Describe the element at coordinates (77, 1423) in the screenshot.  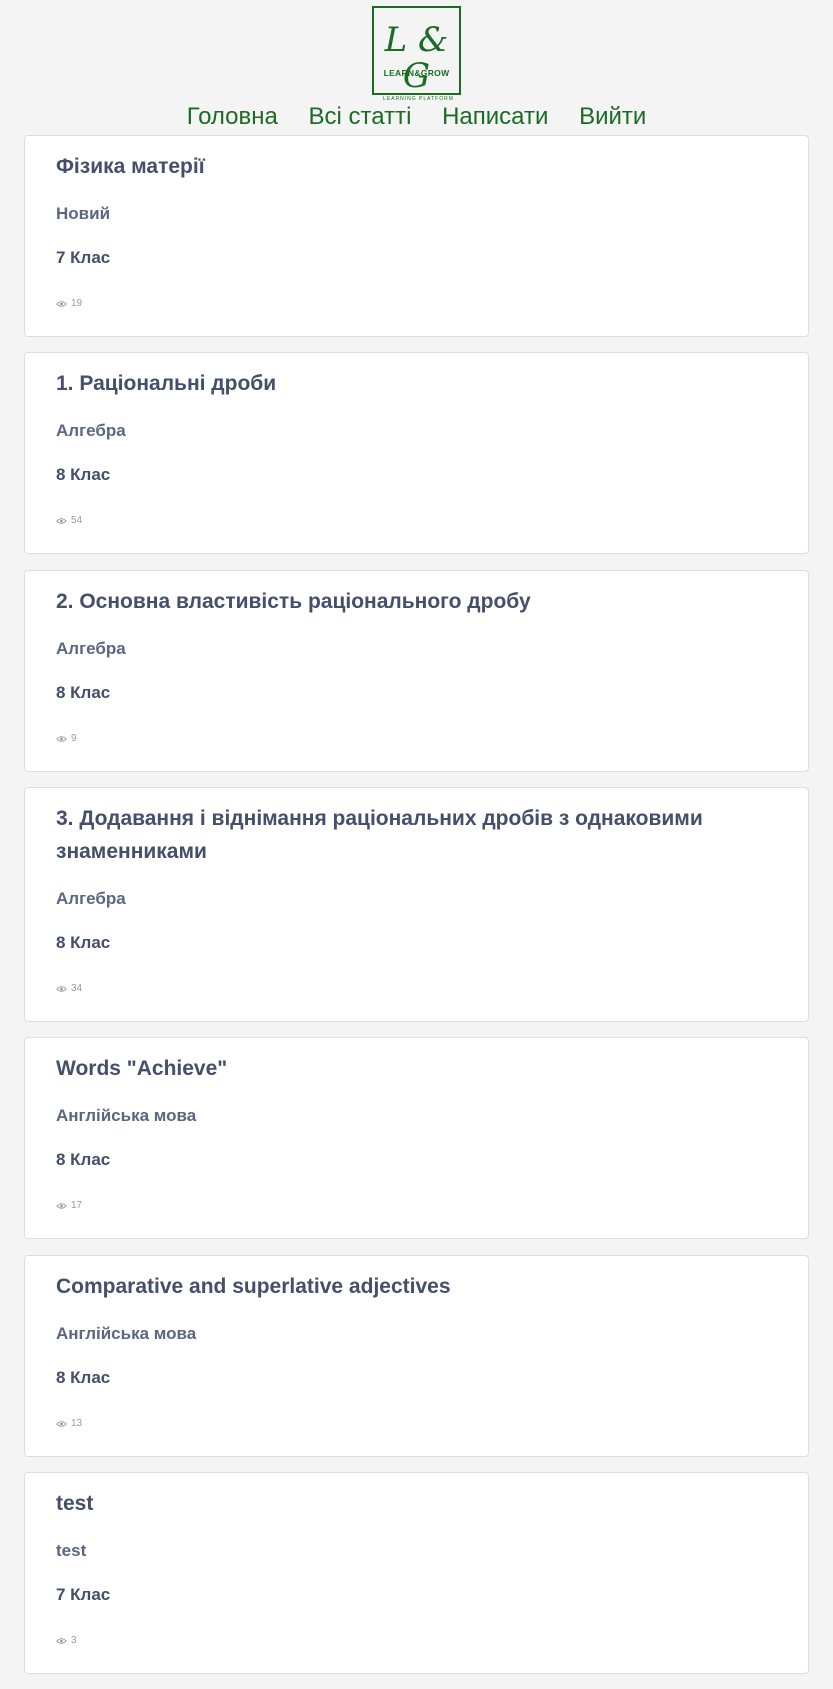
I see `views-count: 13` at that location.